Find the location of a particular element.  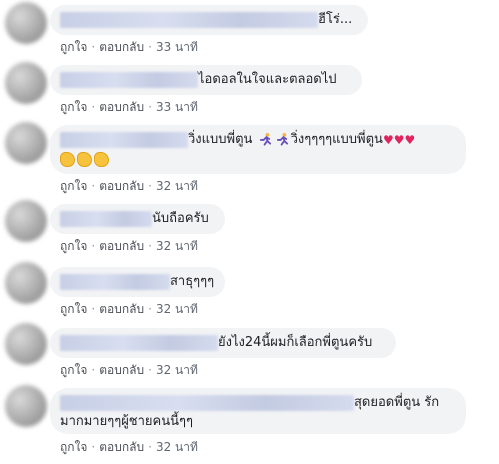

comment-text-line1: สุดยอดพี่ตูน รัก is located at coordinates (397, 402).